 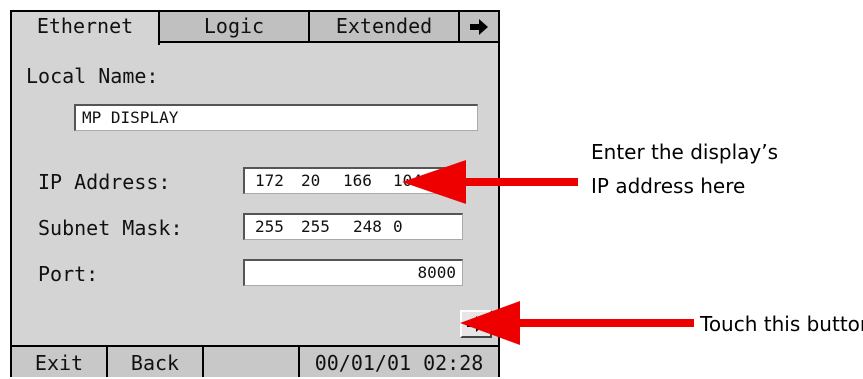 I want to click on back-button: Back, so click(x=156, y=362).